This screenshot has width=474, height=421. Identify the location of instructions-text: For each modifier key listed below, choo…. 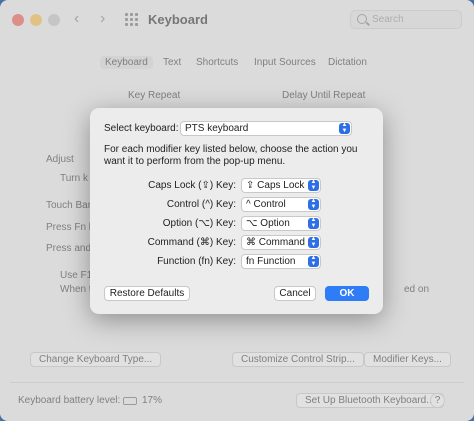
(231, 155).